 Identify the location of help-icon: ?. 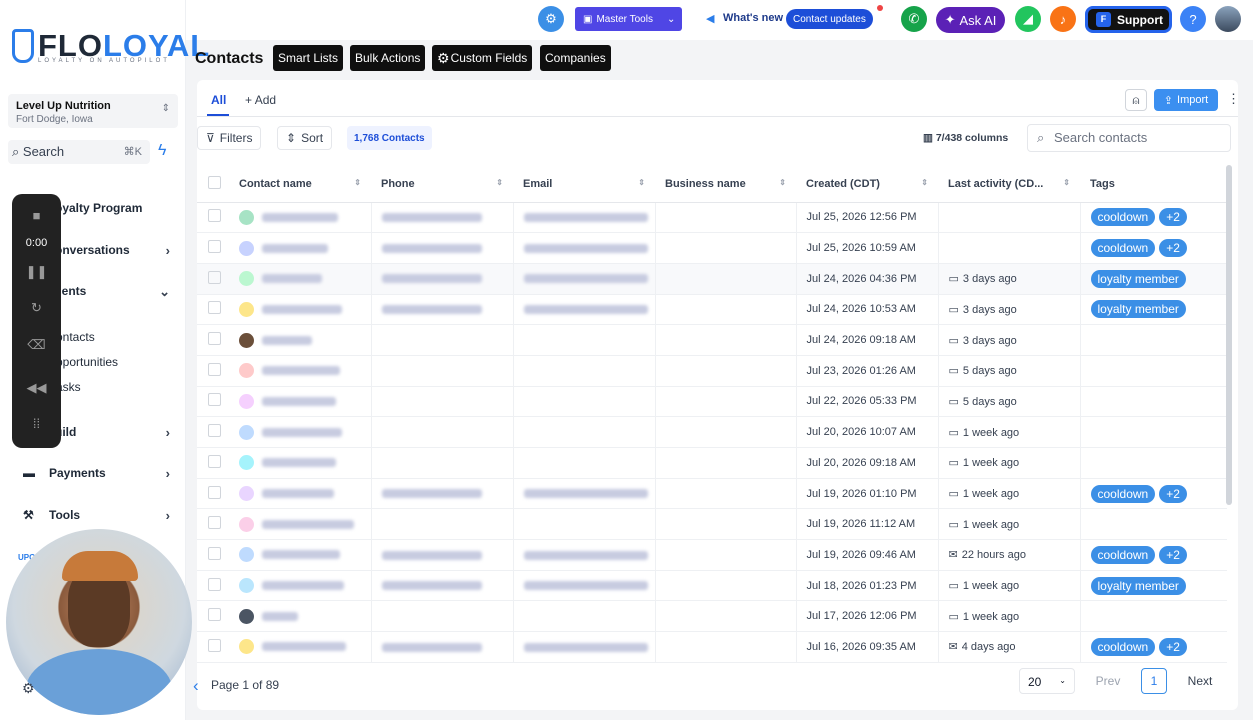
(1193, 19).